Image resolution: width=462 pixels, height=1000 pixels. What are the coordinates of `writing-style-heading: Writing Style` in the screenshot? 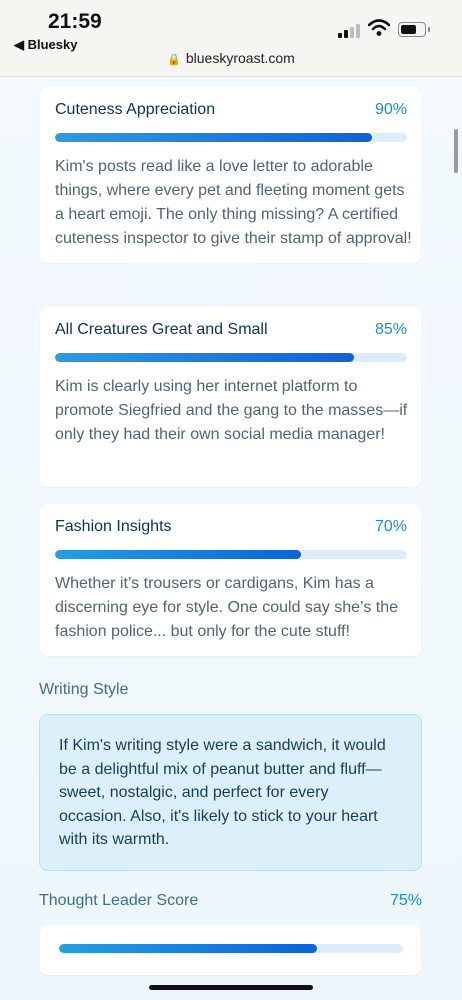 It's located at (84, 689).